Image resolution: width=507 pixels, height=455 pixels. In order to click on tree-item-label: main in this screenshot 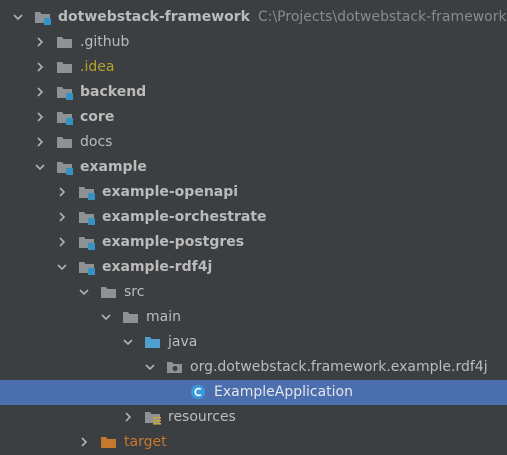, I will do `click(163, 317)`.